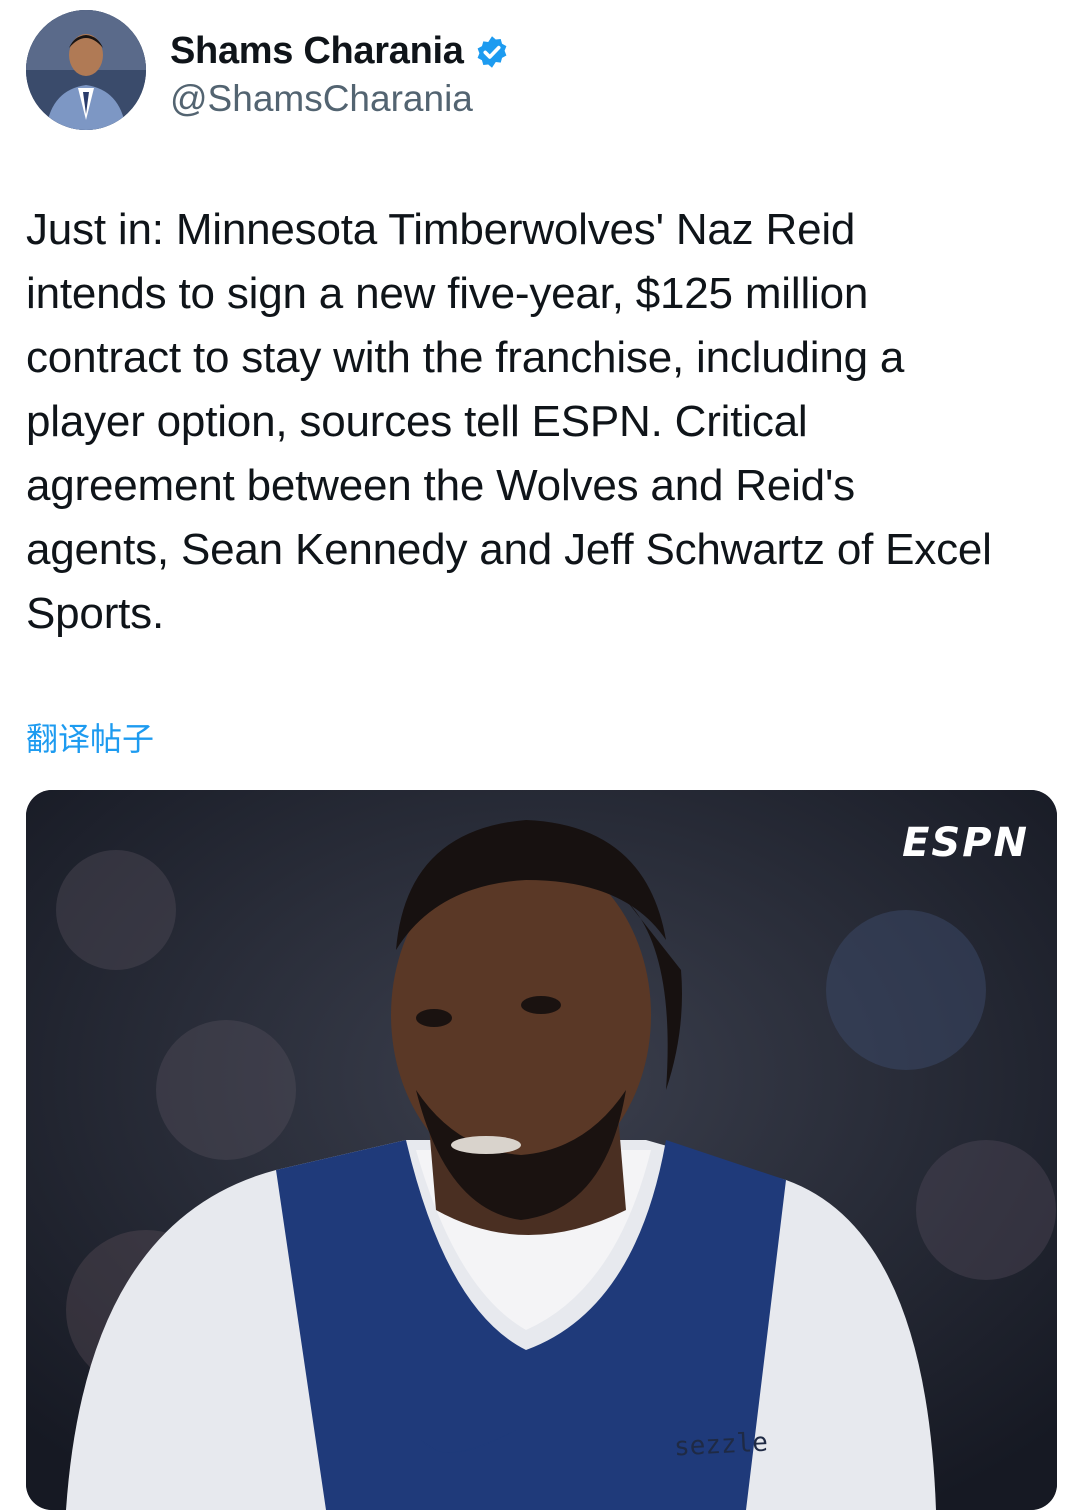 This screenshot has width=1080, height=1510. Describe the element at coordinates (90, 737) in the screenshot. I see `translate-post-link: 翻译帖子` at that location.